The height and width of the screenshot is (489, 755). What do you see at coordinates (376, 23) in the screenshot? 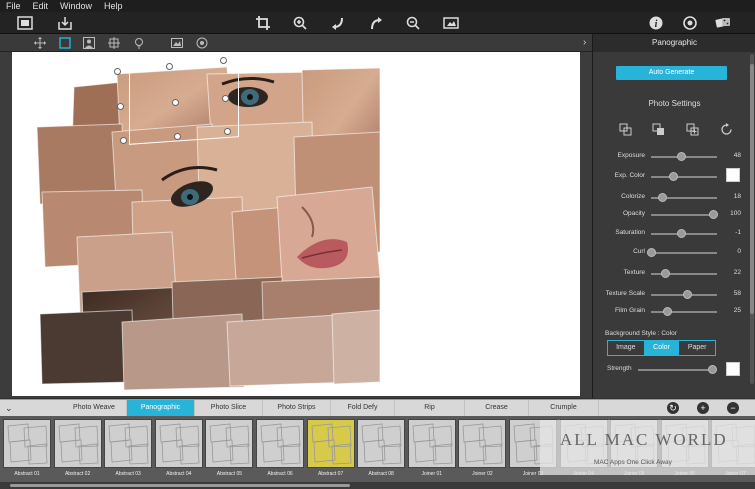
I see `rotate-right-icon` at bounding box center [376, 23].